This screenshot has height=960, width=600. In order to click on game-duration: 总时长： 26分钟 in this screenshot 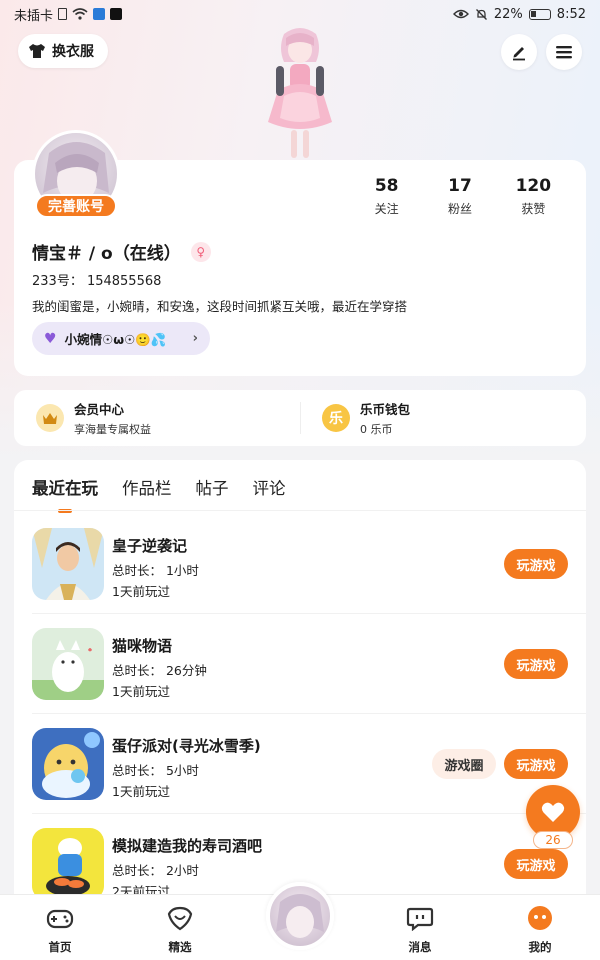, I will do `click(159, 670)`.